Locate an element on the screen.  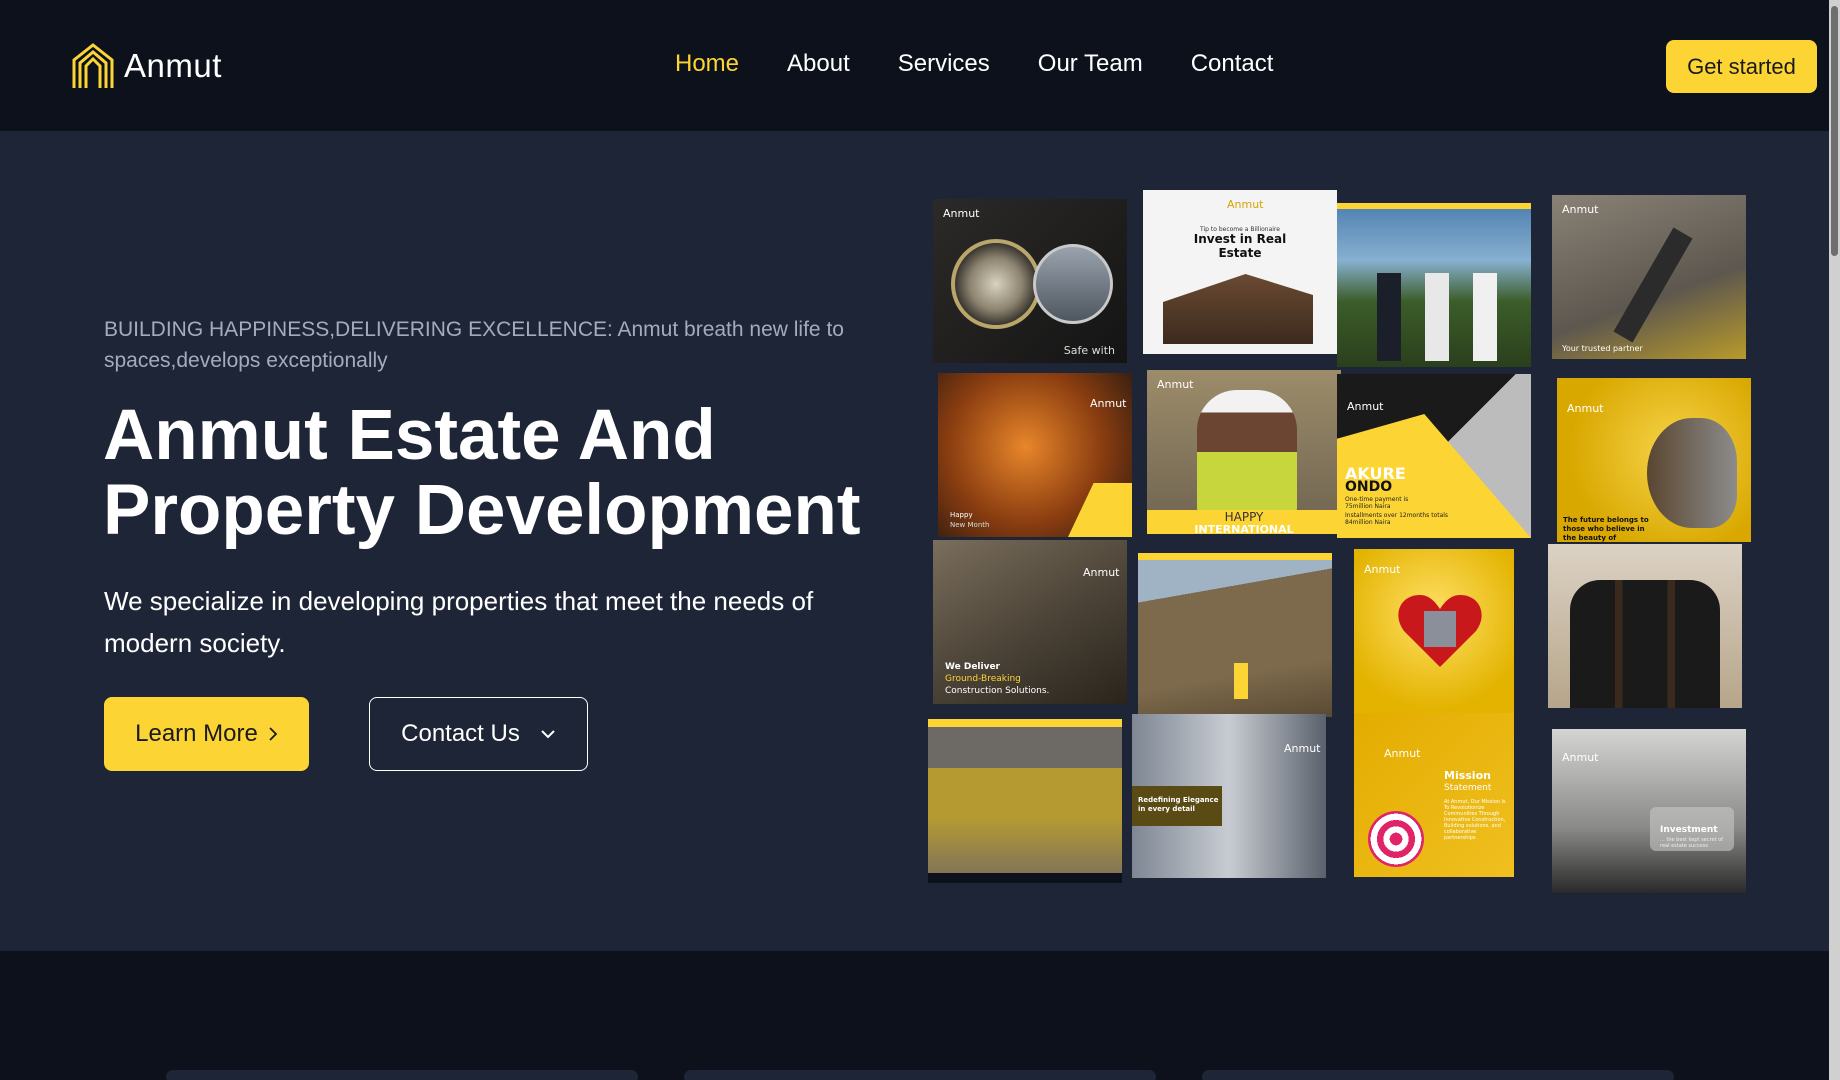
hero-title: Anmut Estate And Property Development is located at coordinates (482, 473).